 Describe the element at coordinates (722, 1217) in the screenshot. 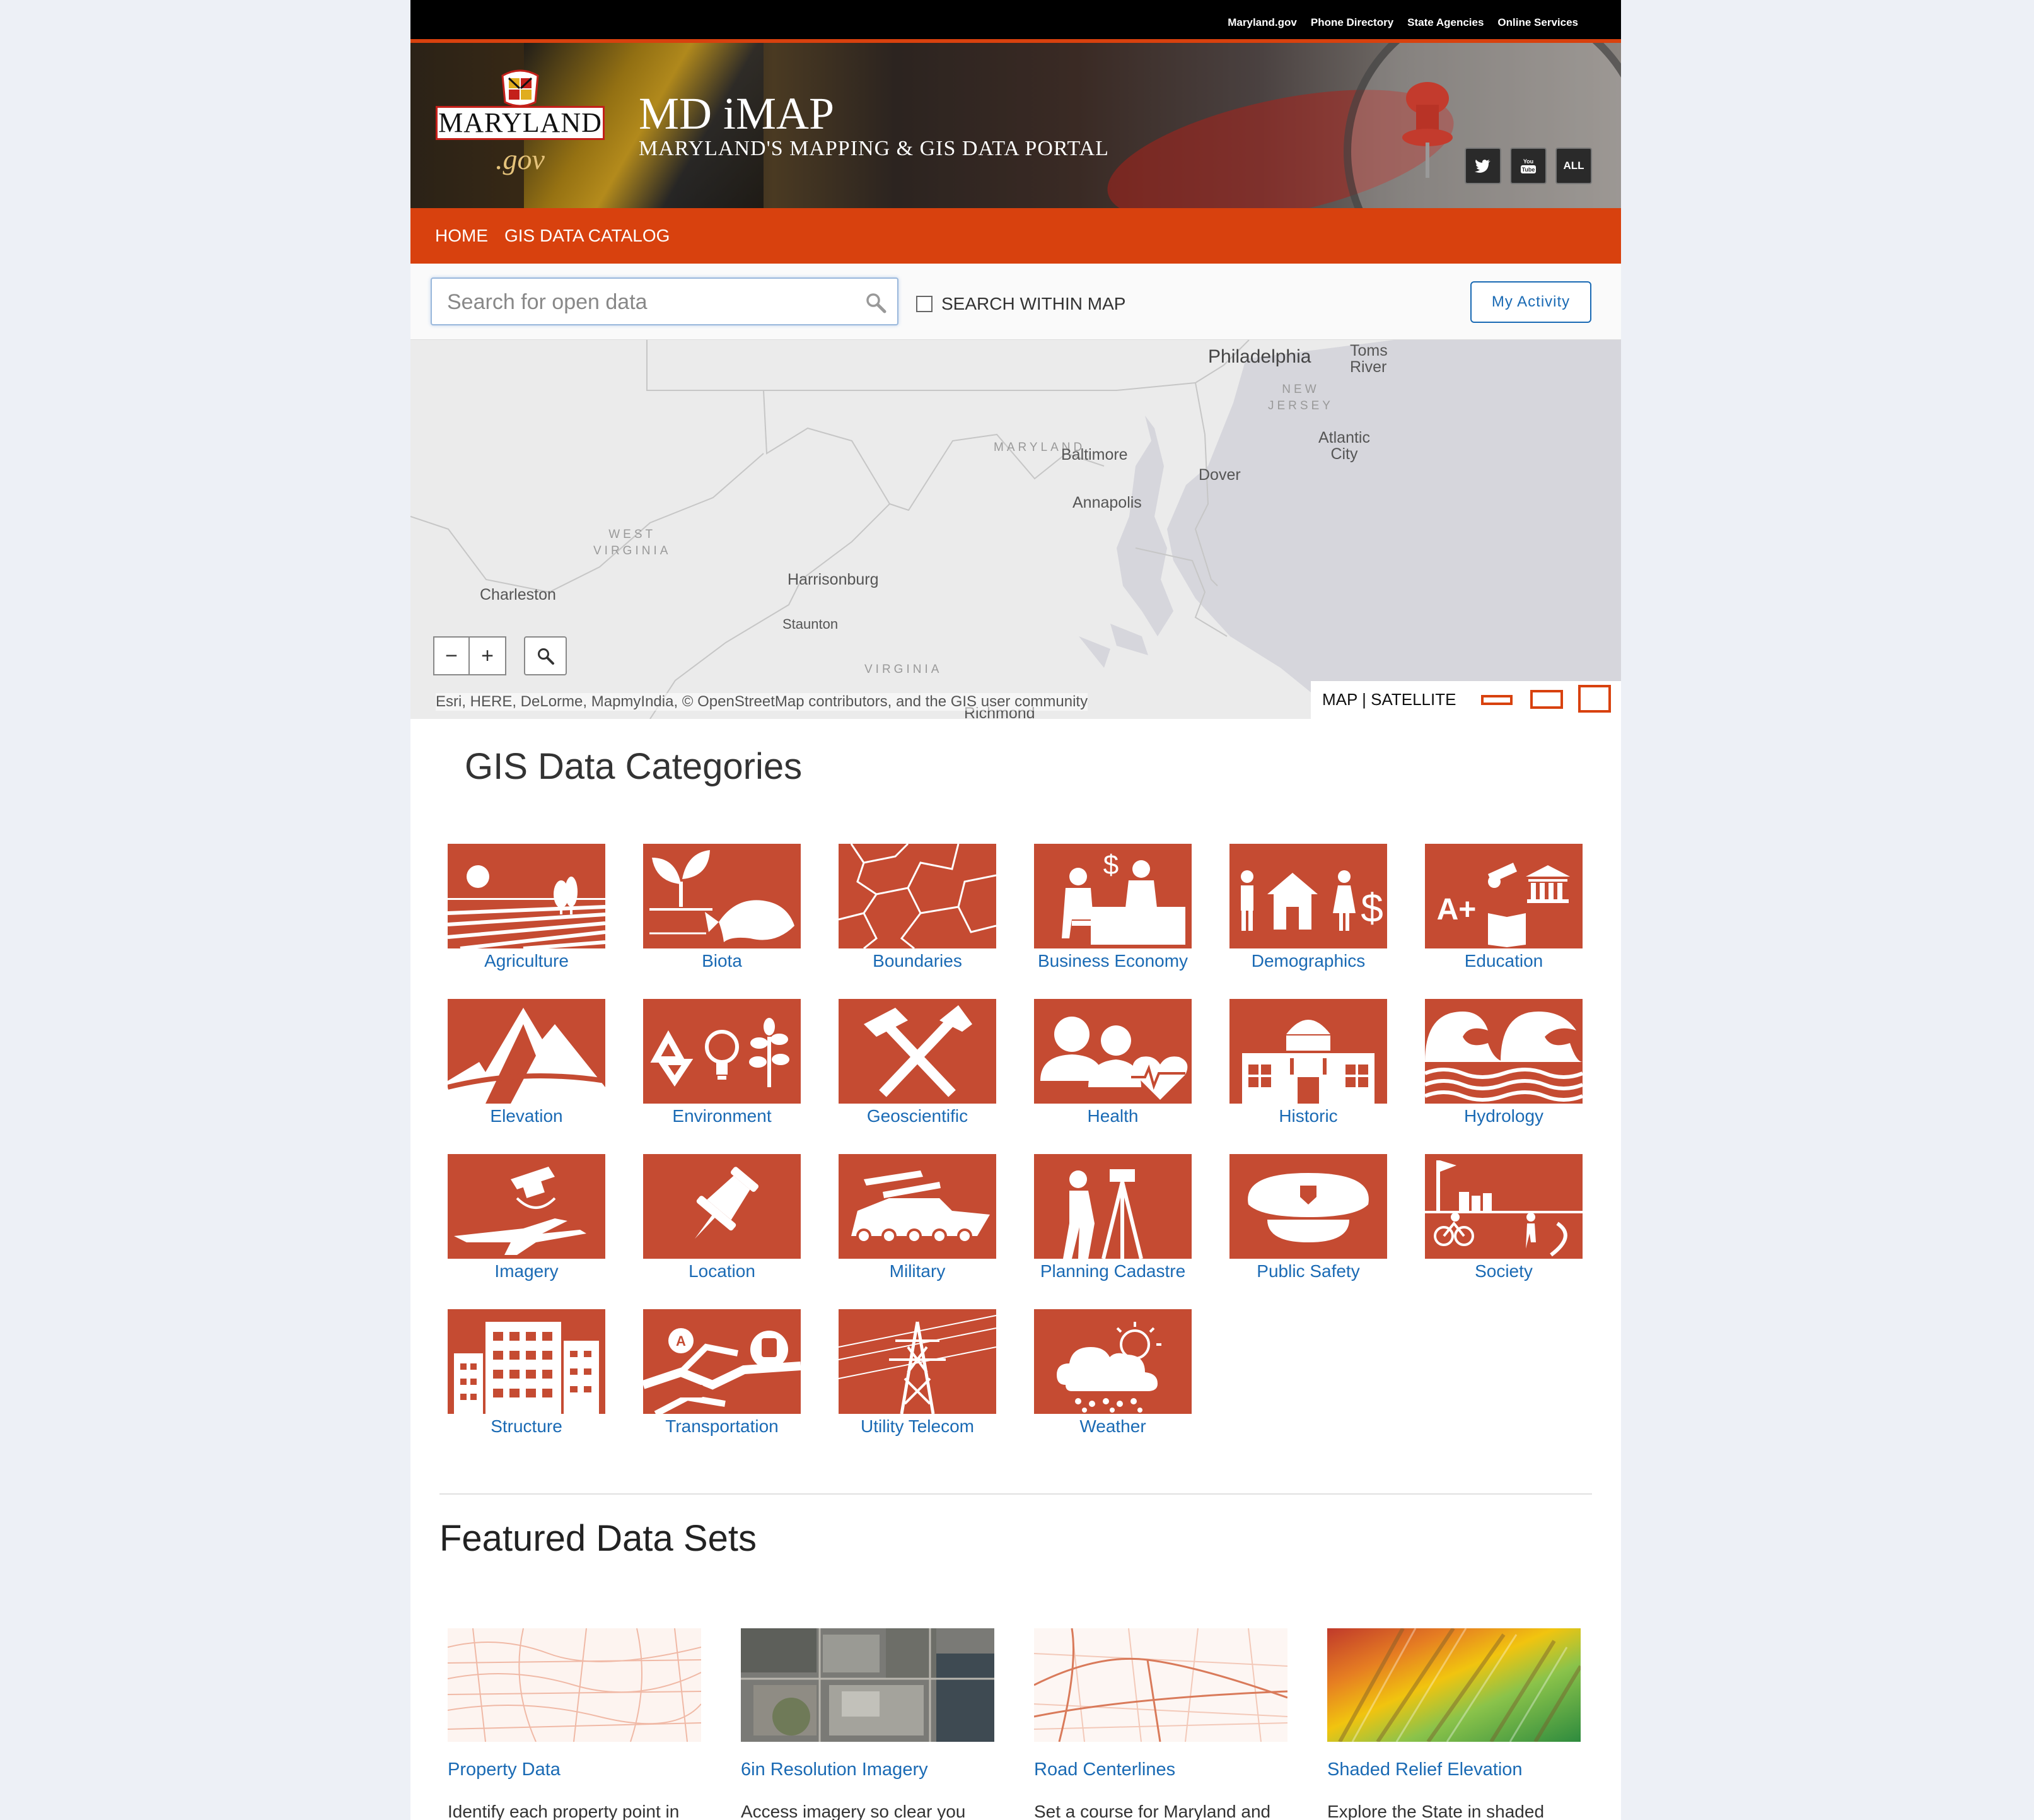

I see `category-location: Location` at that location.